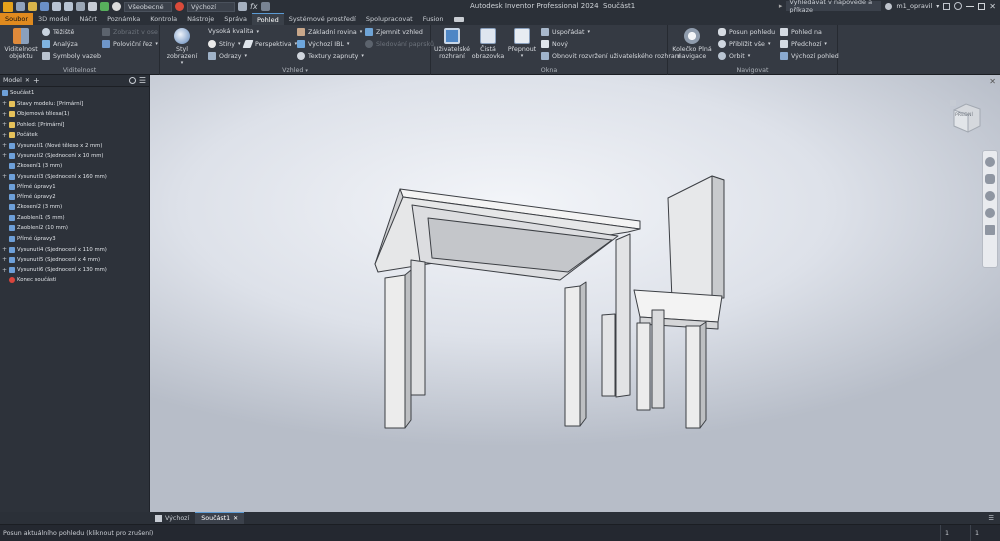 This screenshot has height=541, width=1000. I want to click on redo-icon, so click(68, 6).